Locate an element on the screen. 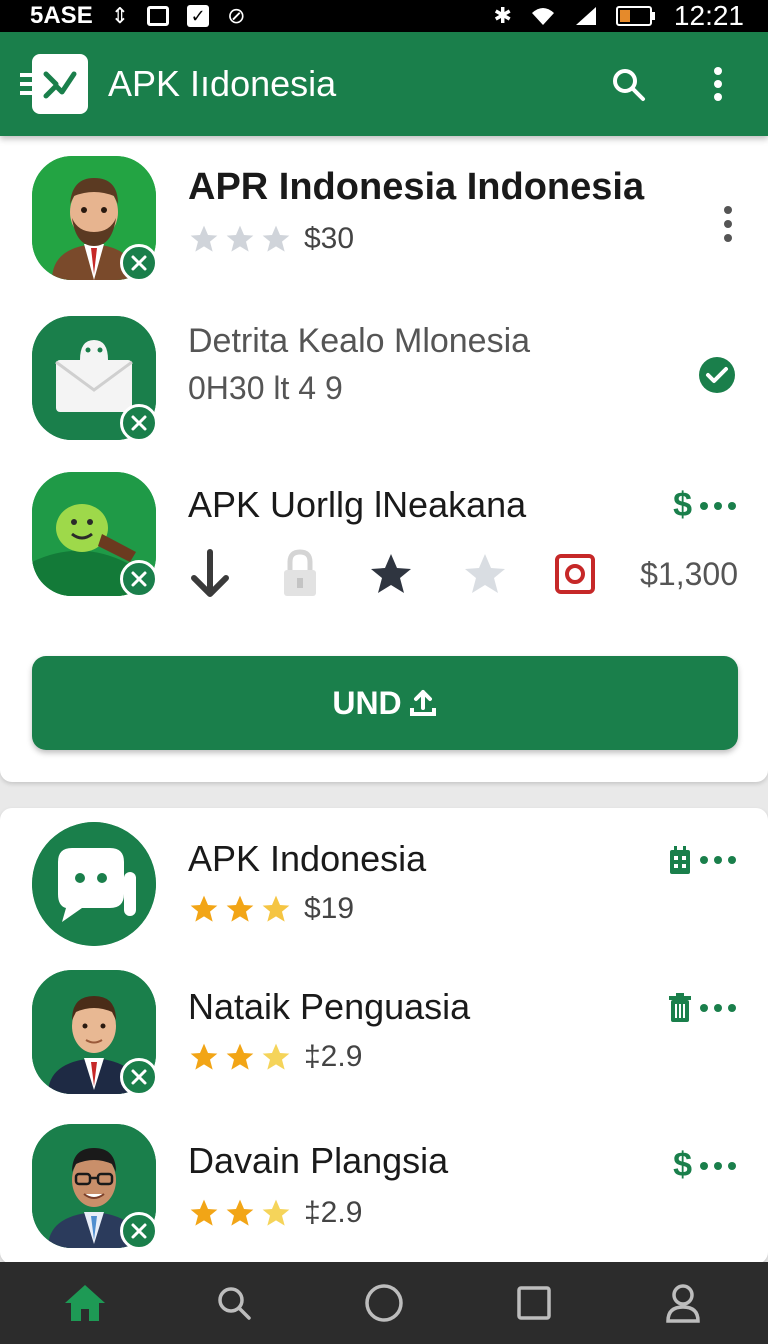  item-title: Nataik Penguasia is located at coordinates (329, 1006).